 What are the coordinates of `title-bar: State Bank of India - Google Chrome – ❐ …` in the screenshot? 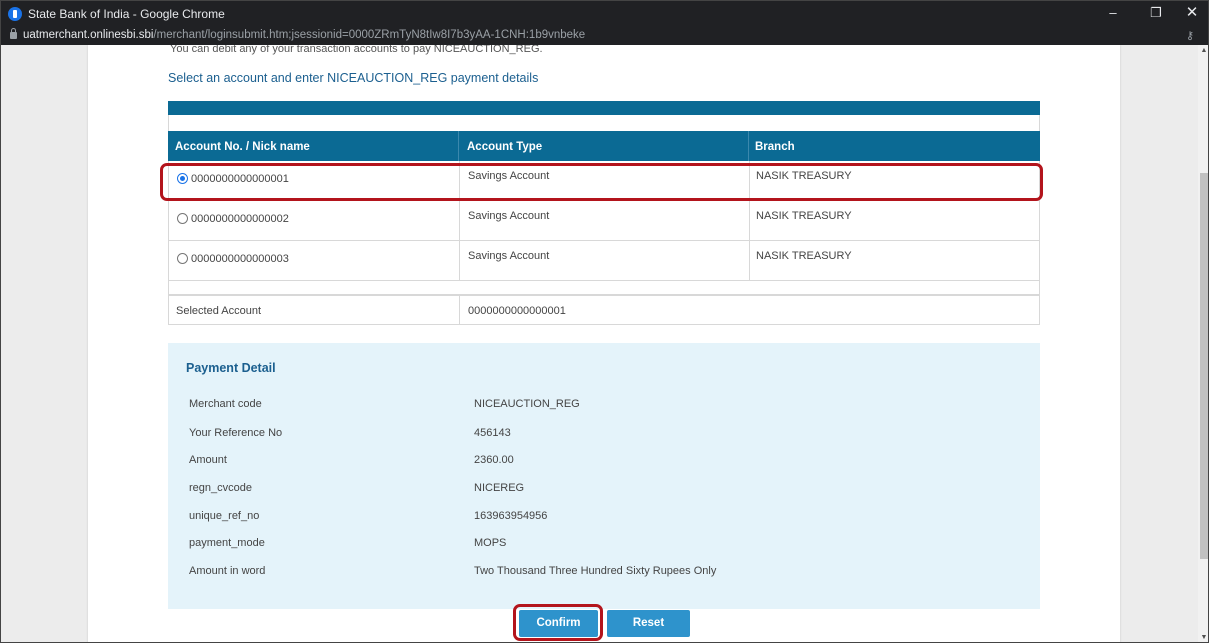 It's located at (604, 14).